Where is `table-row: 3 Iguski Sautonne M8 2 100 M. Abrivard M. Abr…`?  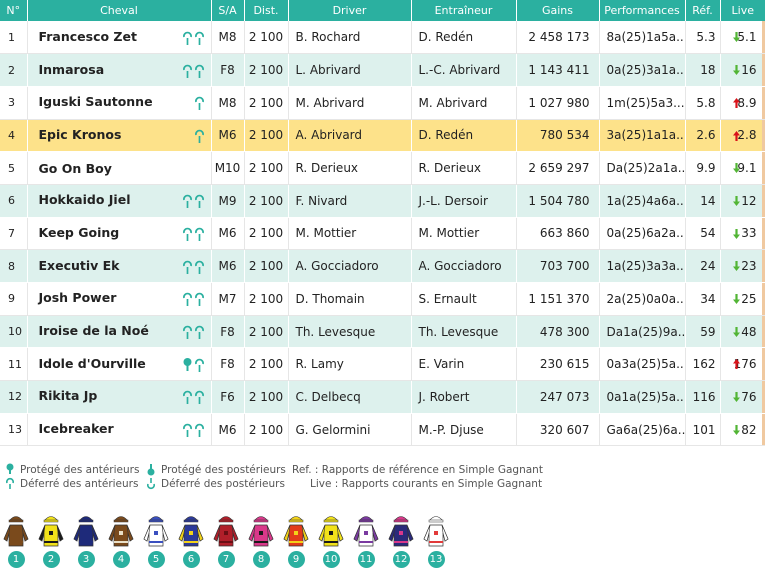
table-row: 3 Iguski Sautonne M8 2 100 M. Abrivard M. Abr… is located at coordinates (382, 103).